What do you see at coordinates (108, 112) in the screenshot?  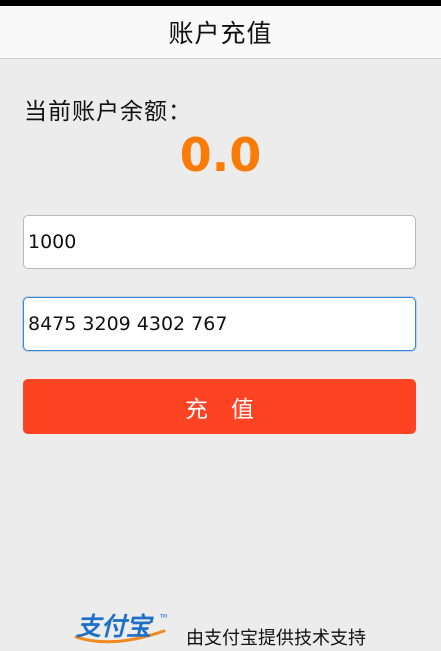 I see `balance-label: 当前账户余额：` at bounding box center [108, 112].